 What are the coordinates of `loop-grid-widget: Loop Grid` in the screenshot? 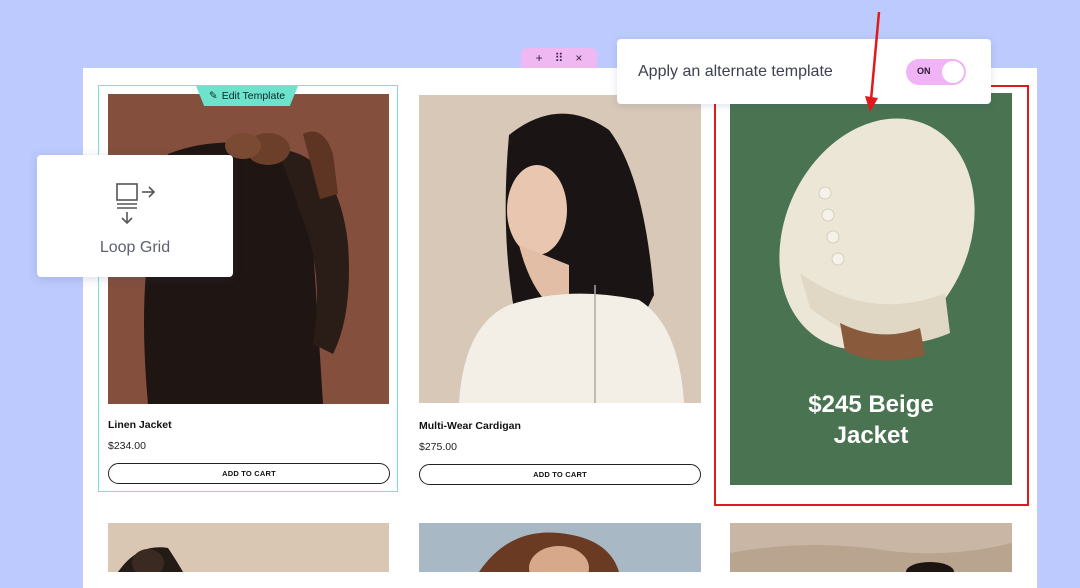 It's located at (135, 216).